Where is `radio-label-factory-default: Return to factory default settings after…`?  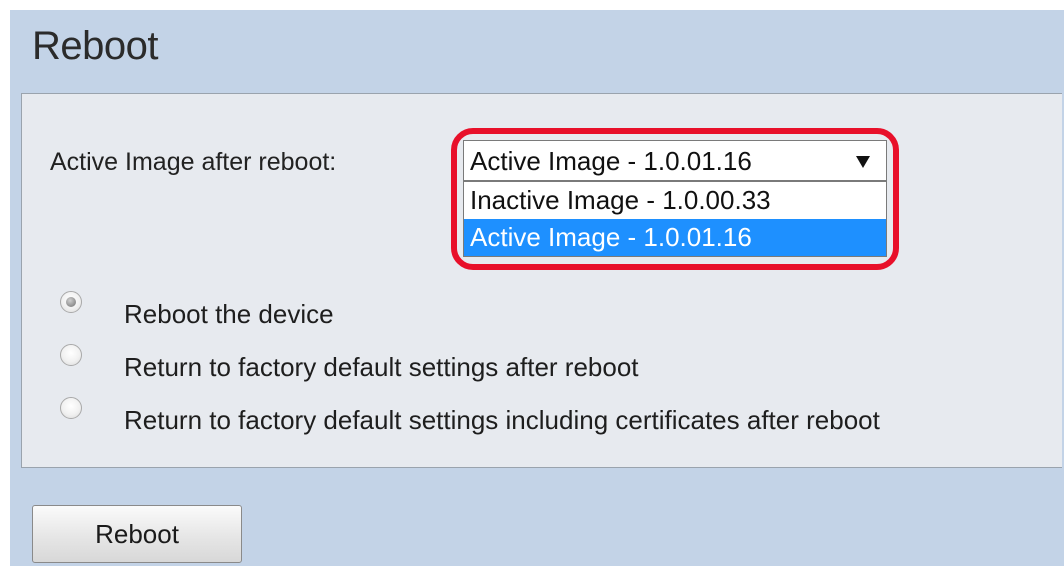
radio-label-factory-default: Return to factory default settings after… is located at coordinates (381, 367).